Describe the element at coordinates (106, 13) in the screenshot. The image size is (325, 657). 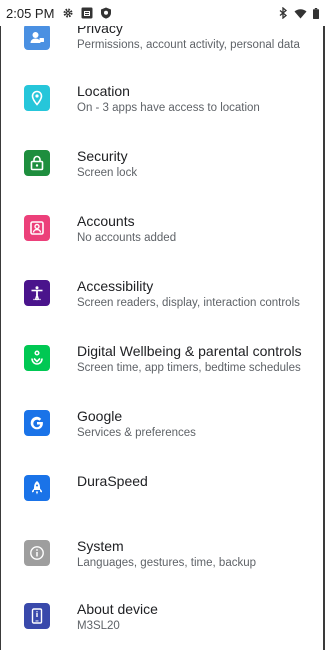
I see `shield-icon` at that location.